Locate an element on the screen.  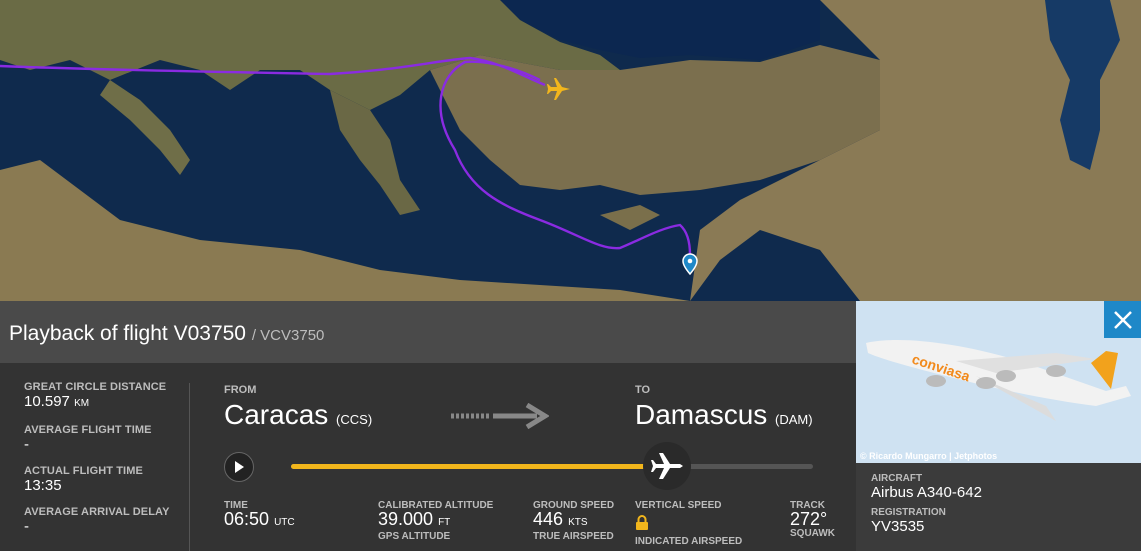
play-icon is located at coordinates (239, 467).